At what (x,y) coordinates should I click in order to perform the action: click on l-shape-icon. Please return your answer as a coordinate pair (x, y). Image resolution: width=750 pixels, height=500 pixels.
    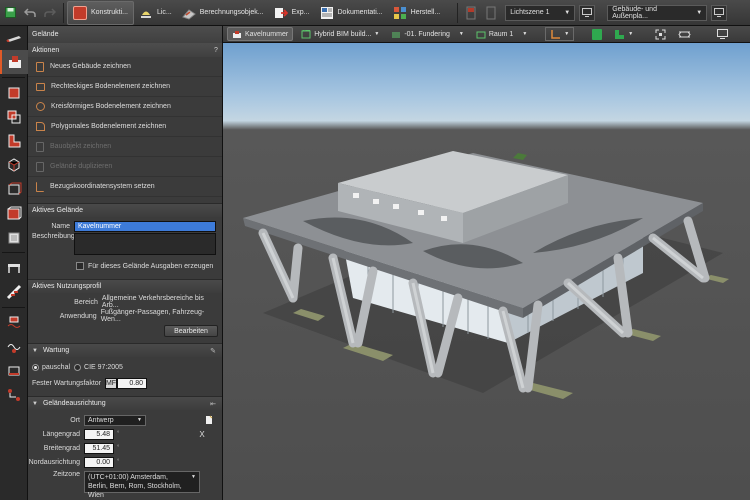
    Looking at the image, I should click on (14, 141).